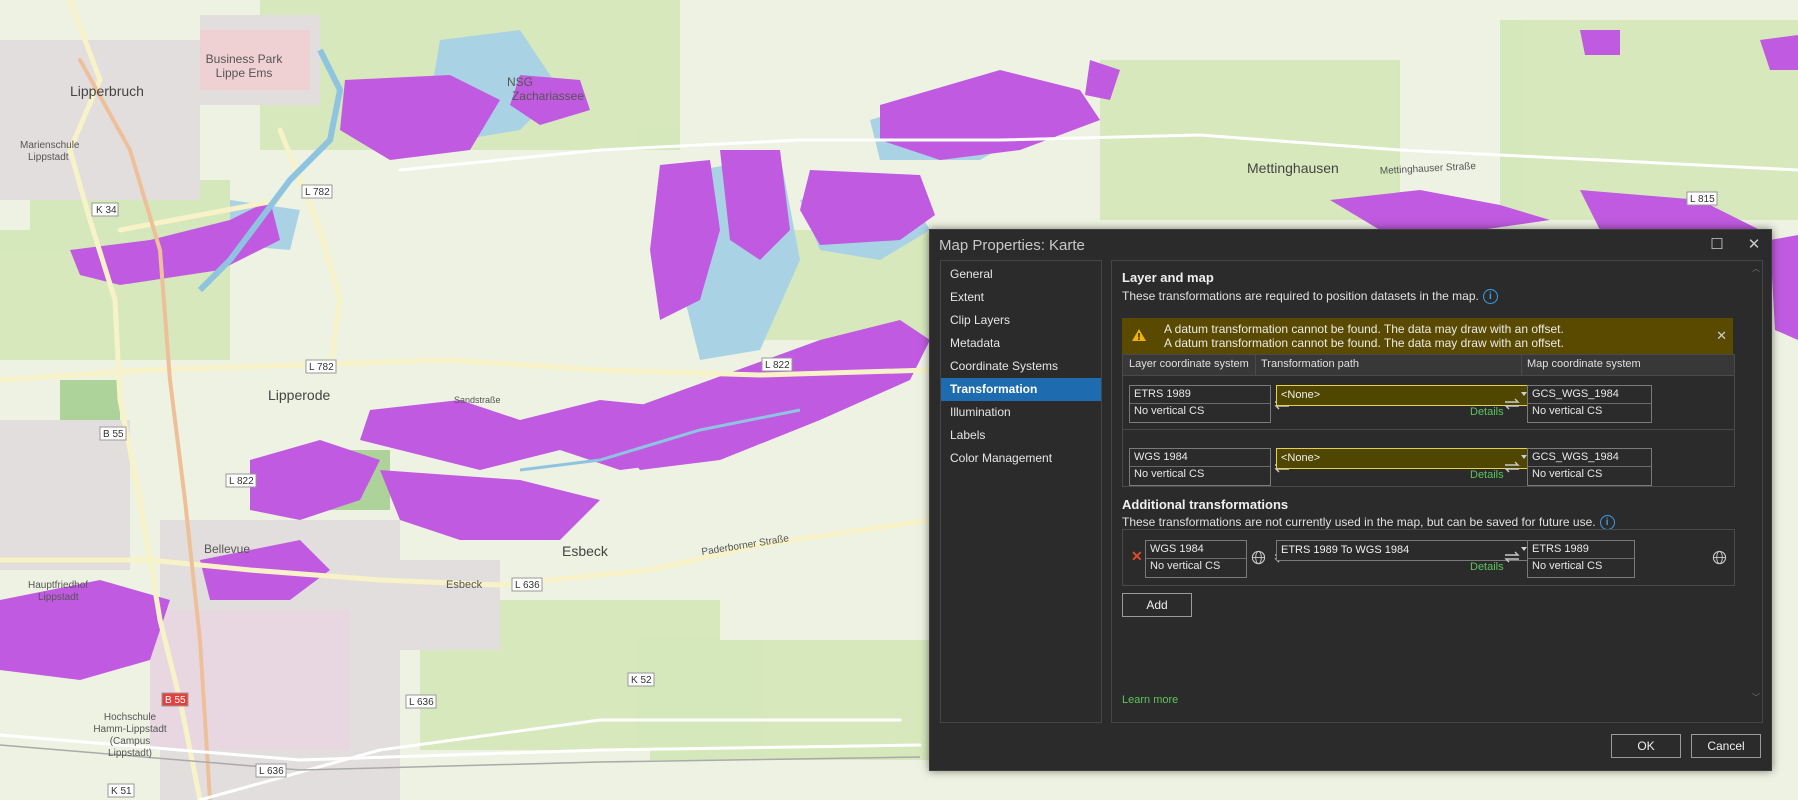 The width and height of the screenshot is (1798, 800). I want to click on road-l636-1: L 636, so click(527, 584).